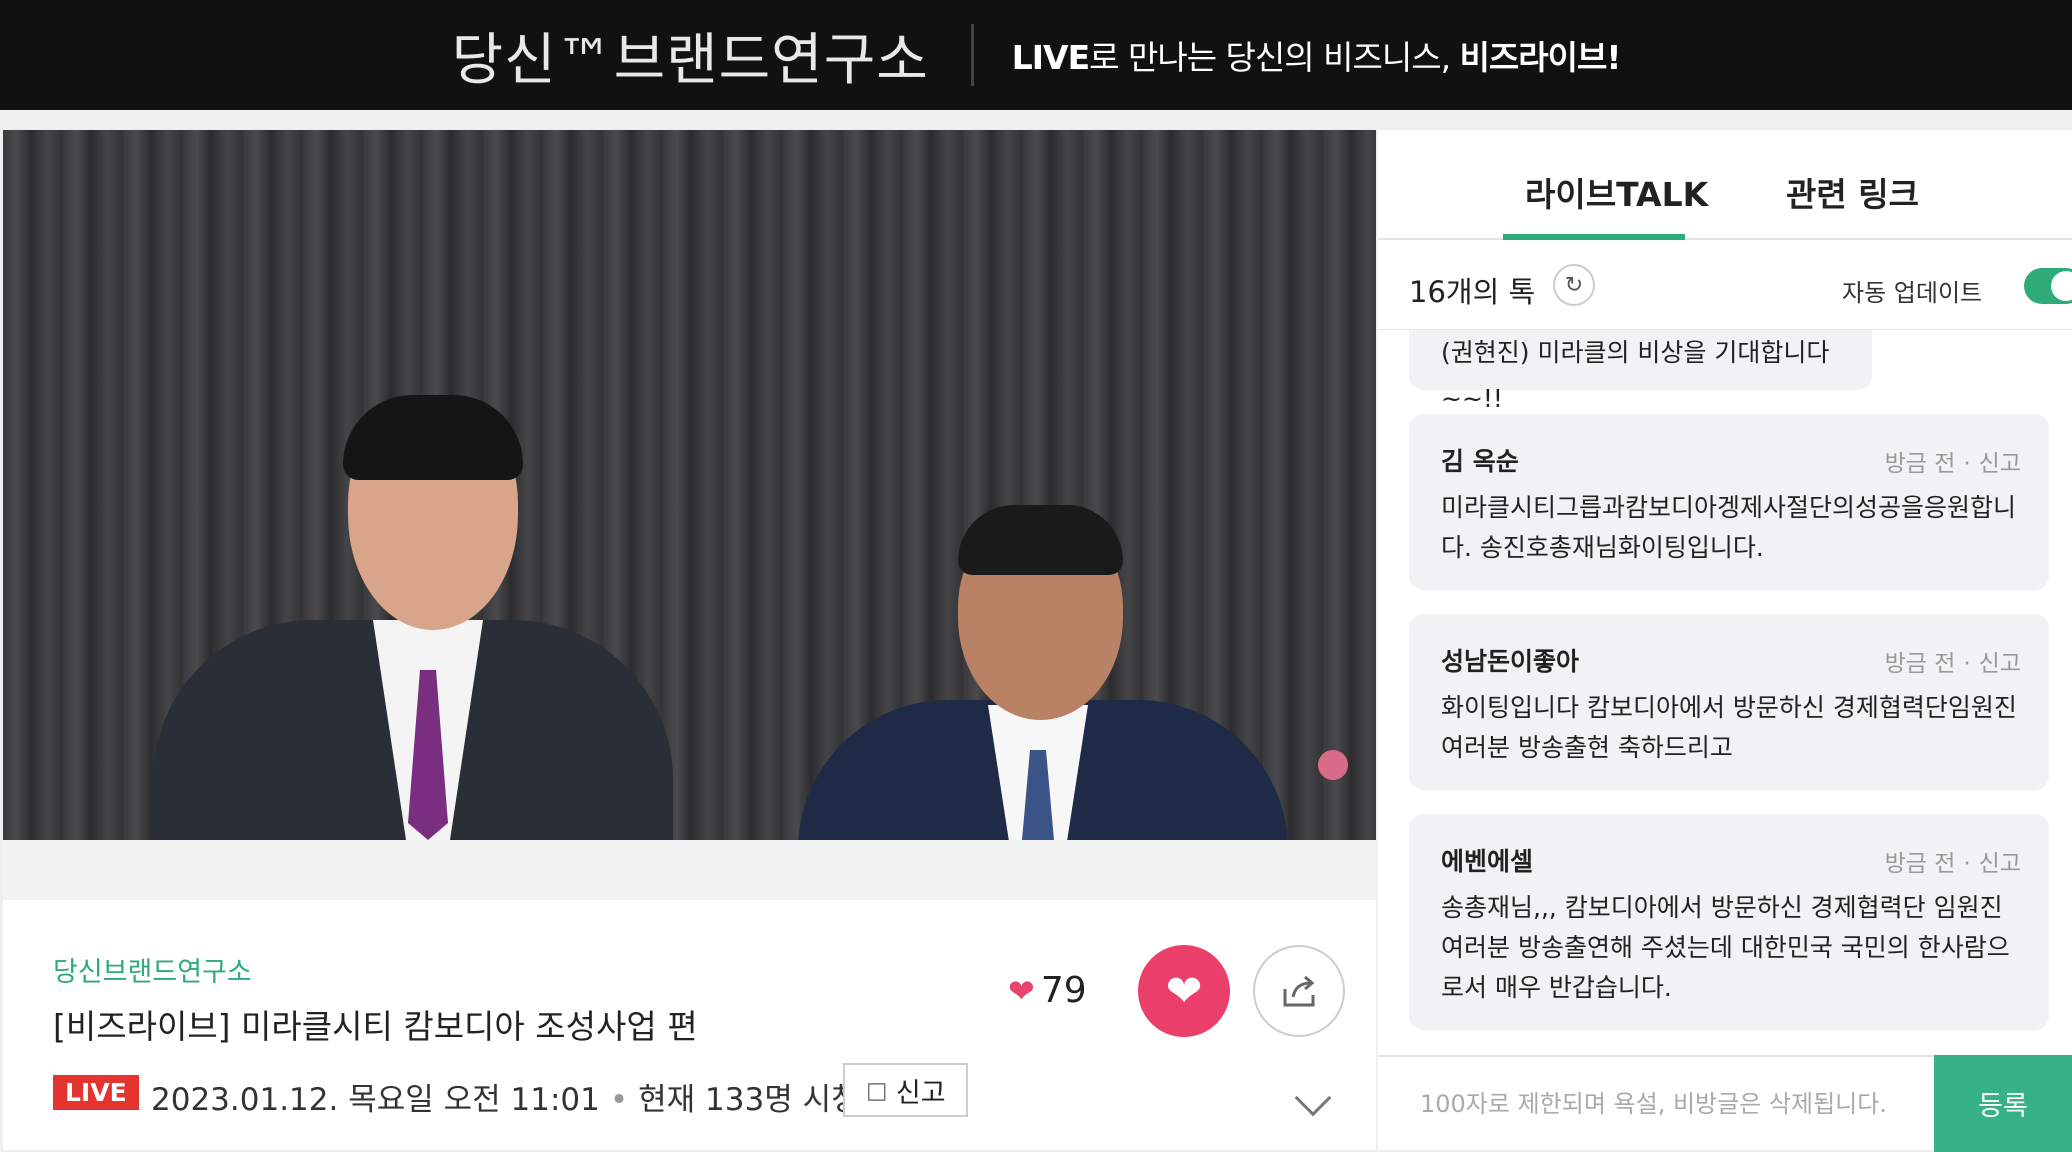 The width and height of the screenshot is (2072, 1152). What do you see at coordinates (1050, 57) in the screenshot?
I see `tagline-live: LIVE` at bounding box center [1050, 57].